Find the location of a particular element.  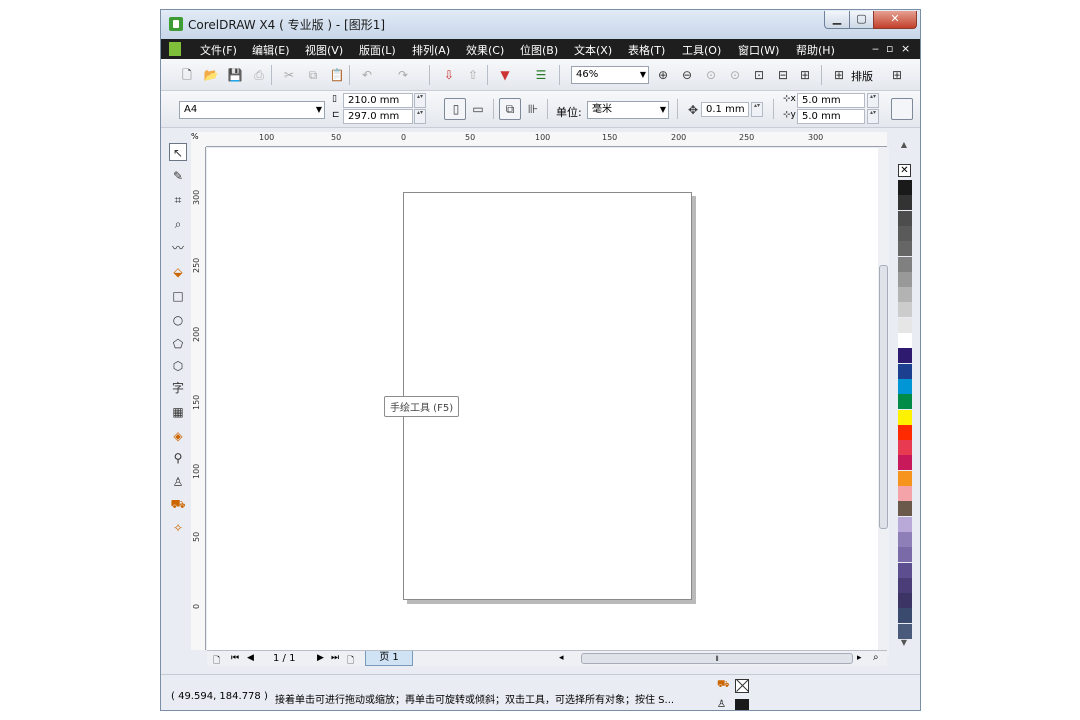

scroll-left-icon: ◂ is located at coordinates (561, 658).